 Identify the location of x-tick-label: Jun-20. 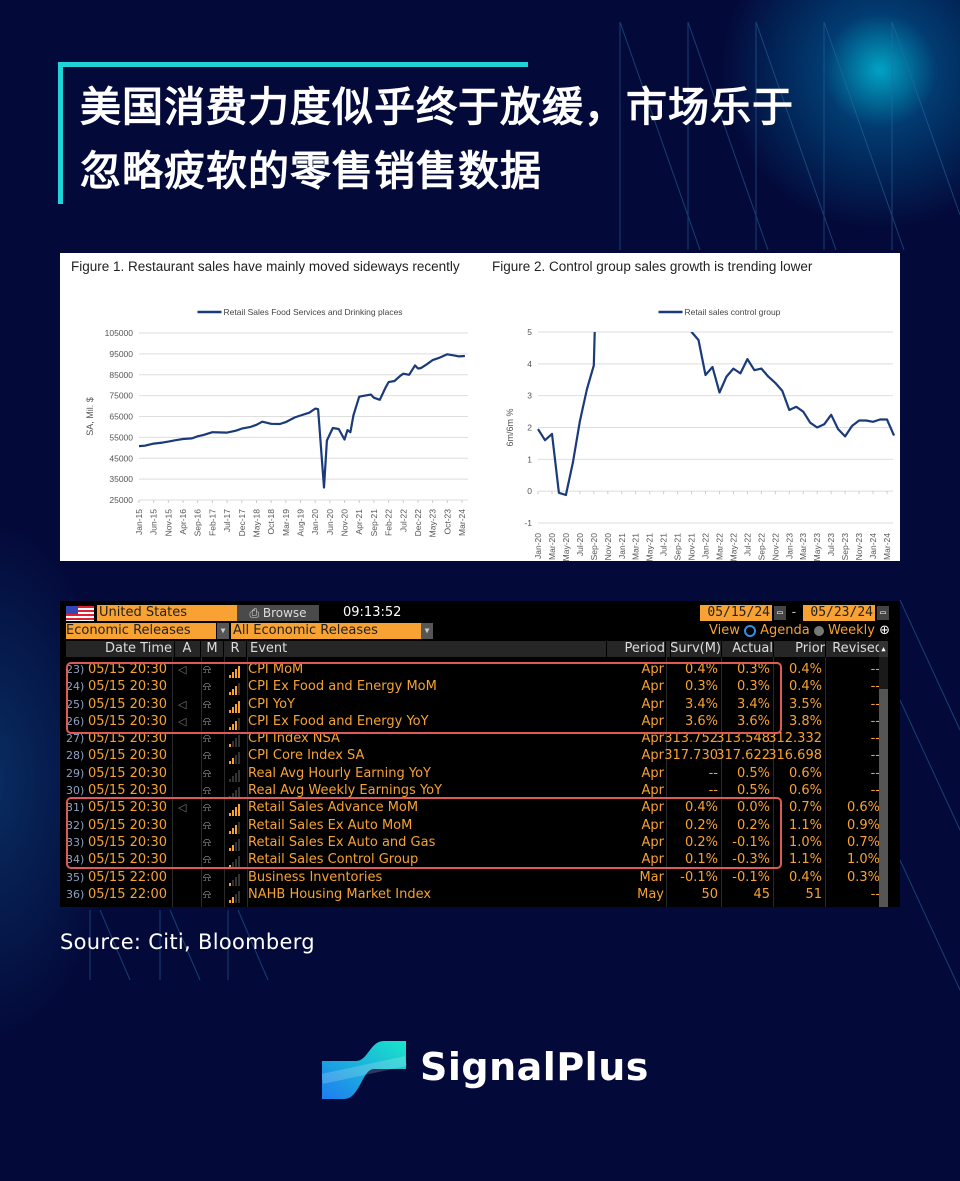
(330, 522).